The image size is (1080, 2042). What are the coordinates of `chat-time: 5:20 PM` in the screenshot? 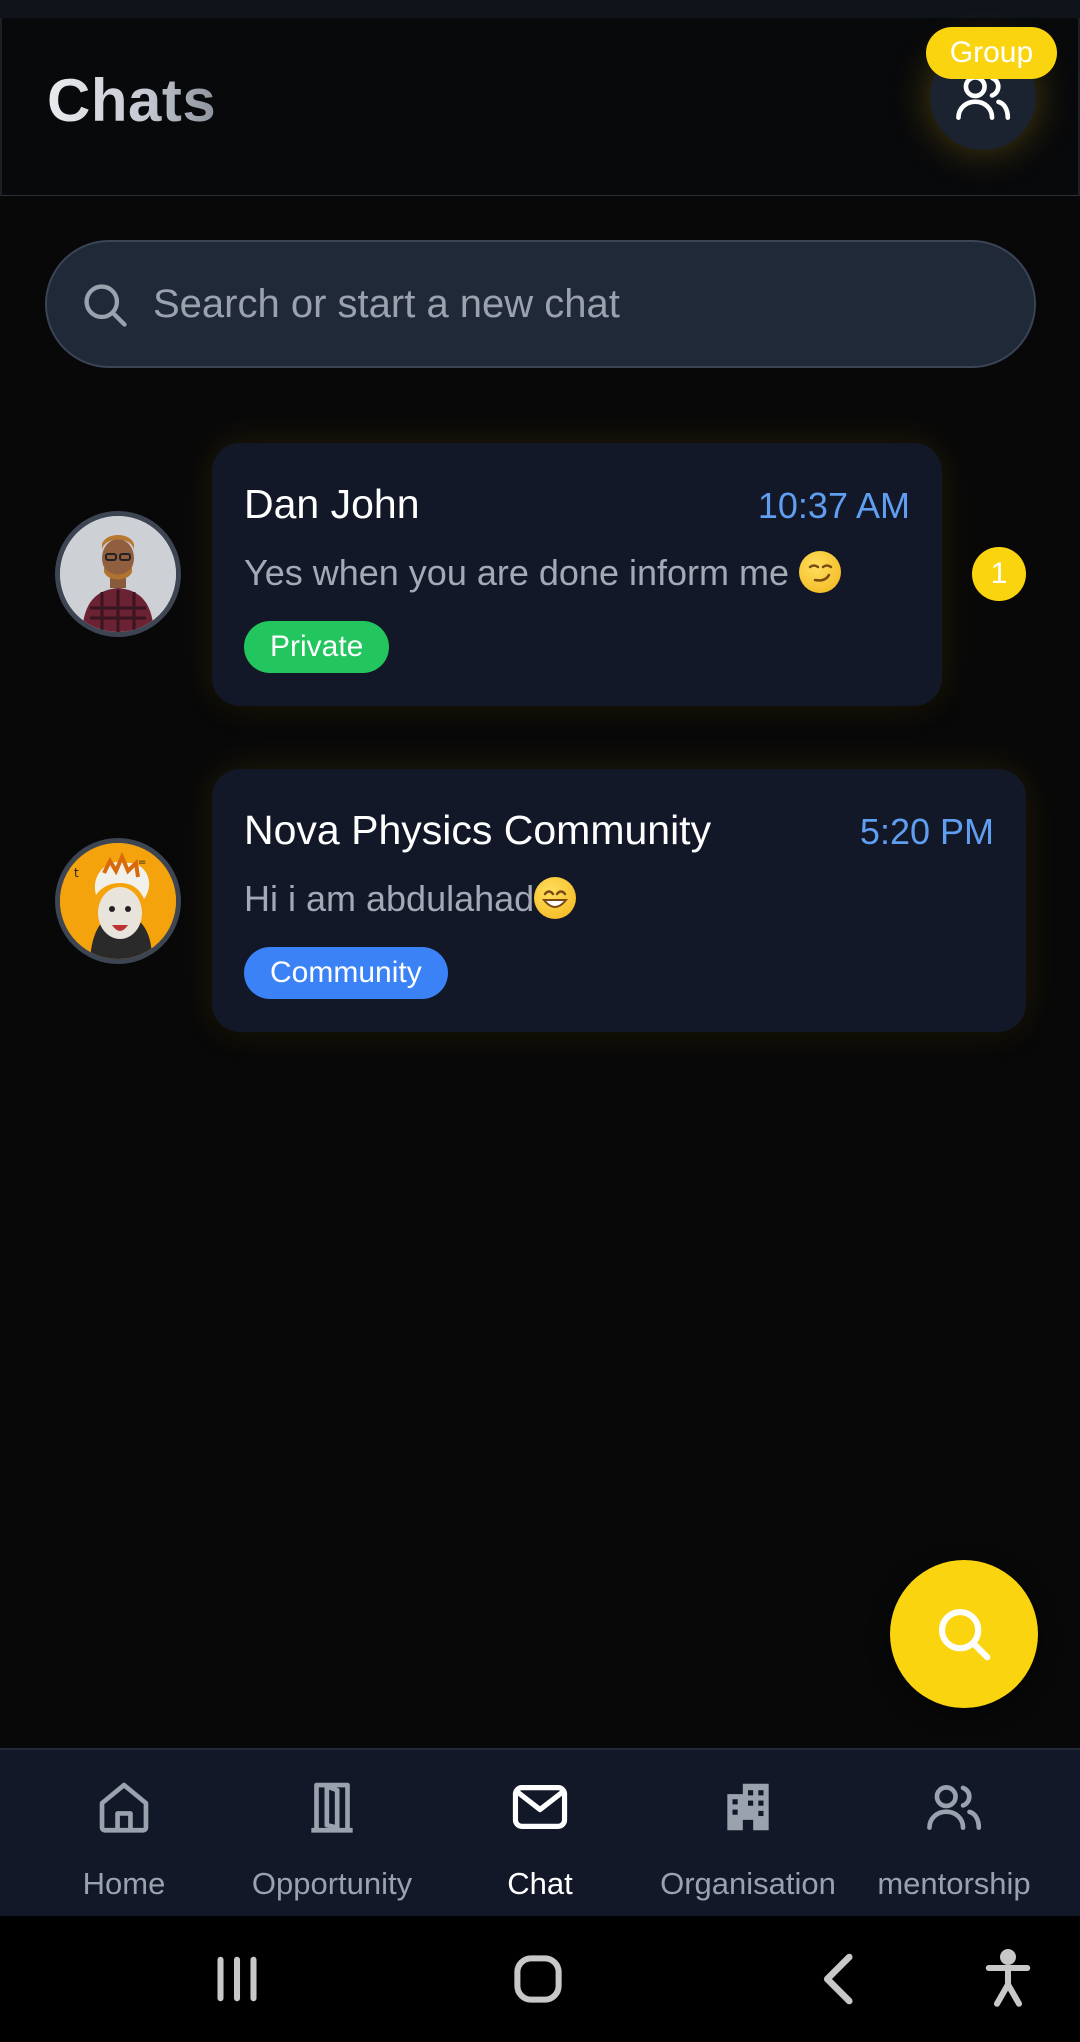 It's located at (926, 831).